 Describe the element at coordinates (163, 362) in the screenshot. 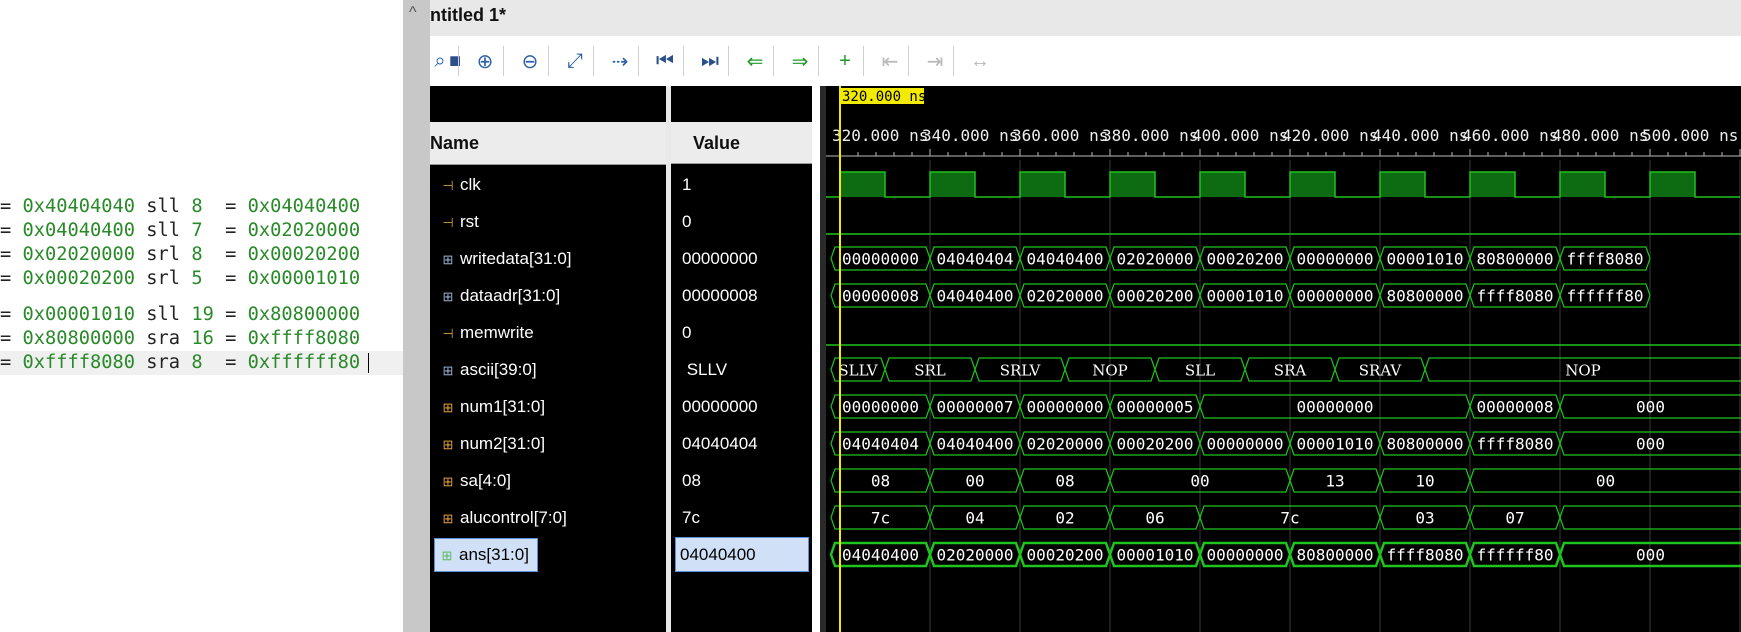

I see `shift-op: sra` at that location.